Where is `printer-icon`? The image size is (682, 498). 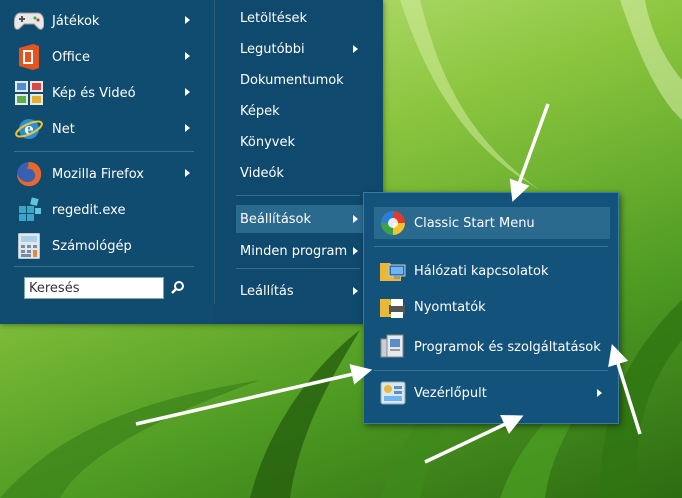 printer-icon is located at coordinates (393, 307).